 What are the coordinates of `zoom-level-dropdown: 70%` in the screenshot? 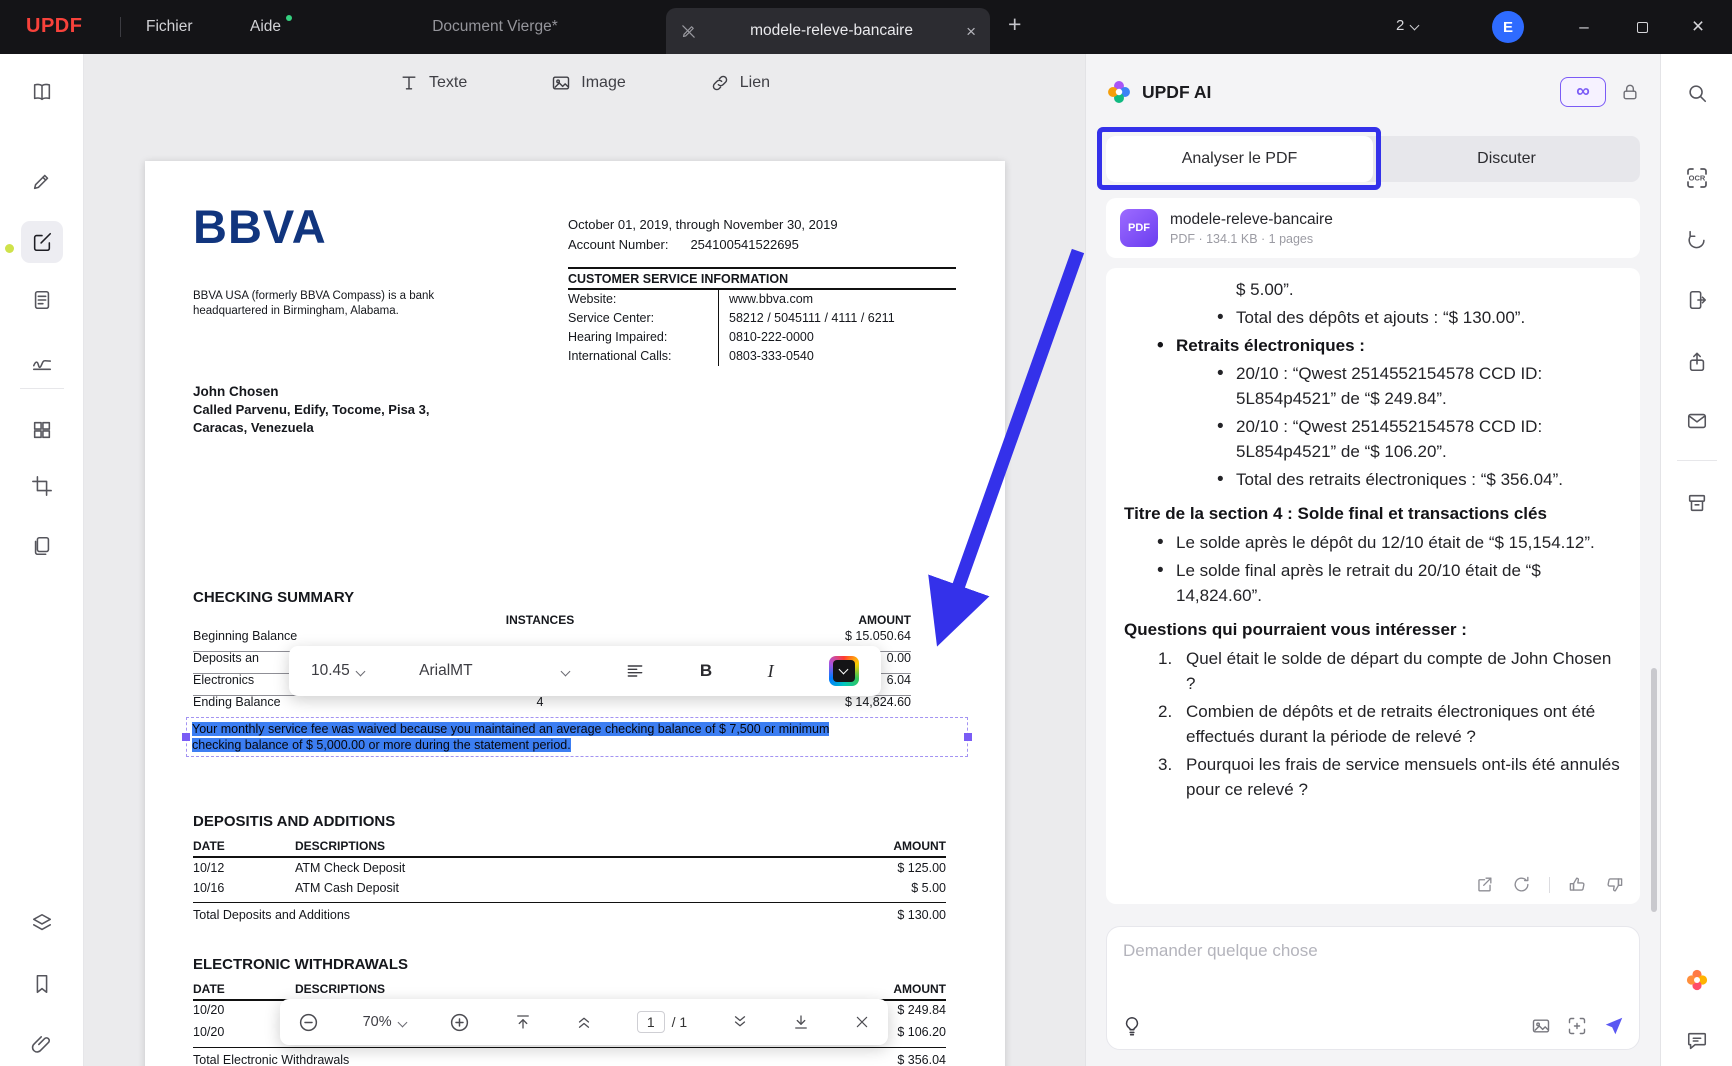 It's located at (385, 1022).